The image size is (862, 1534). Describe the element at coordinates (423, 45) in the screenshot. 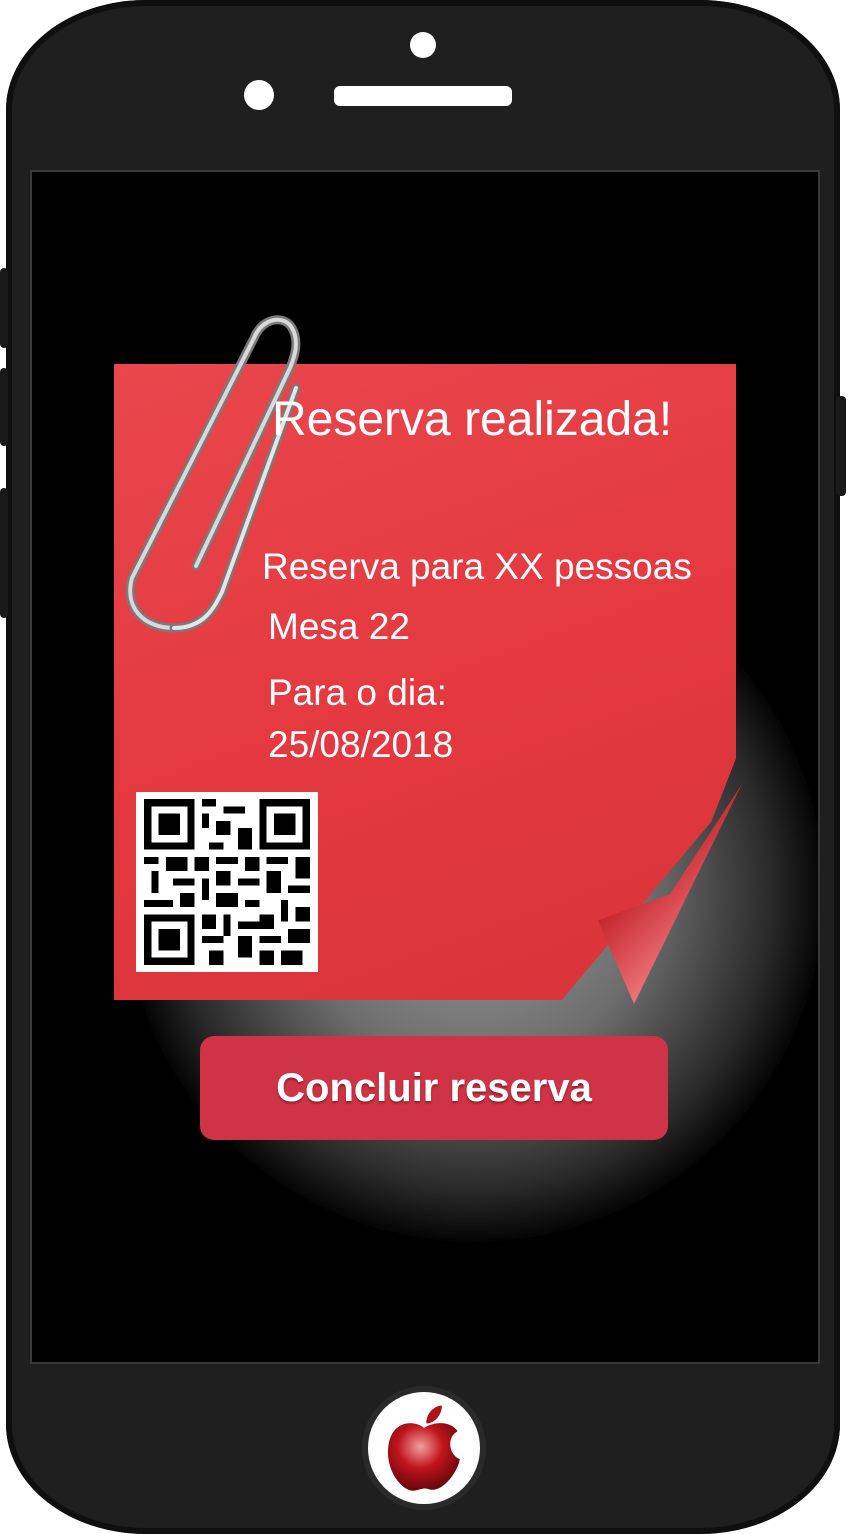

I see `front-camera` at that location.